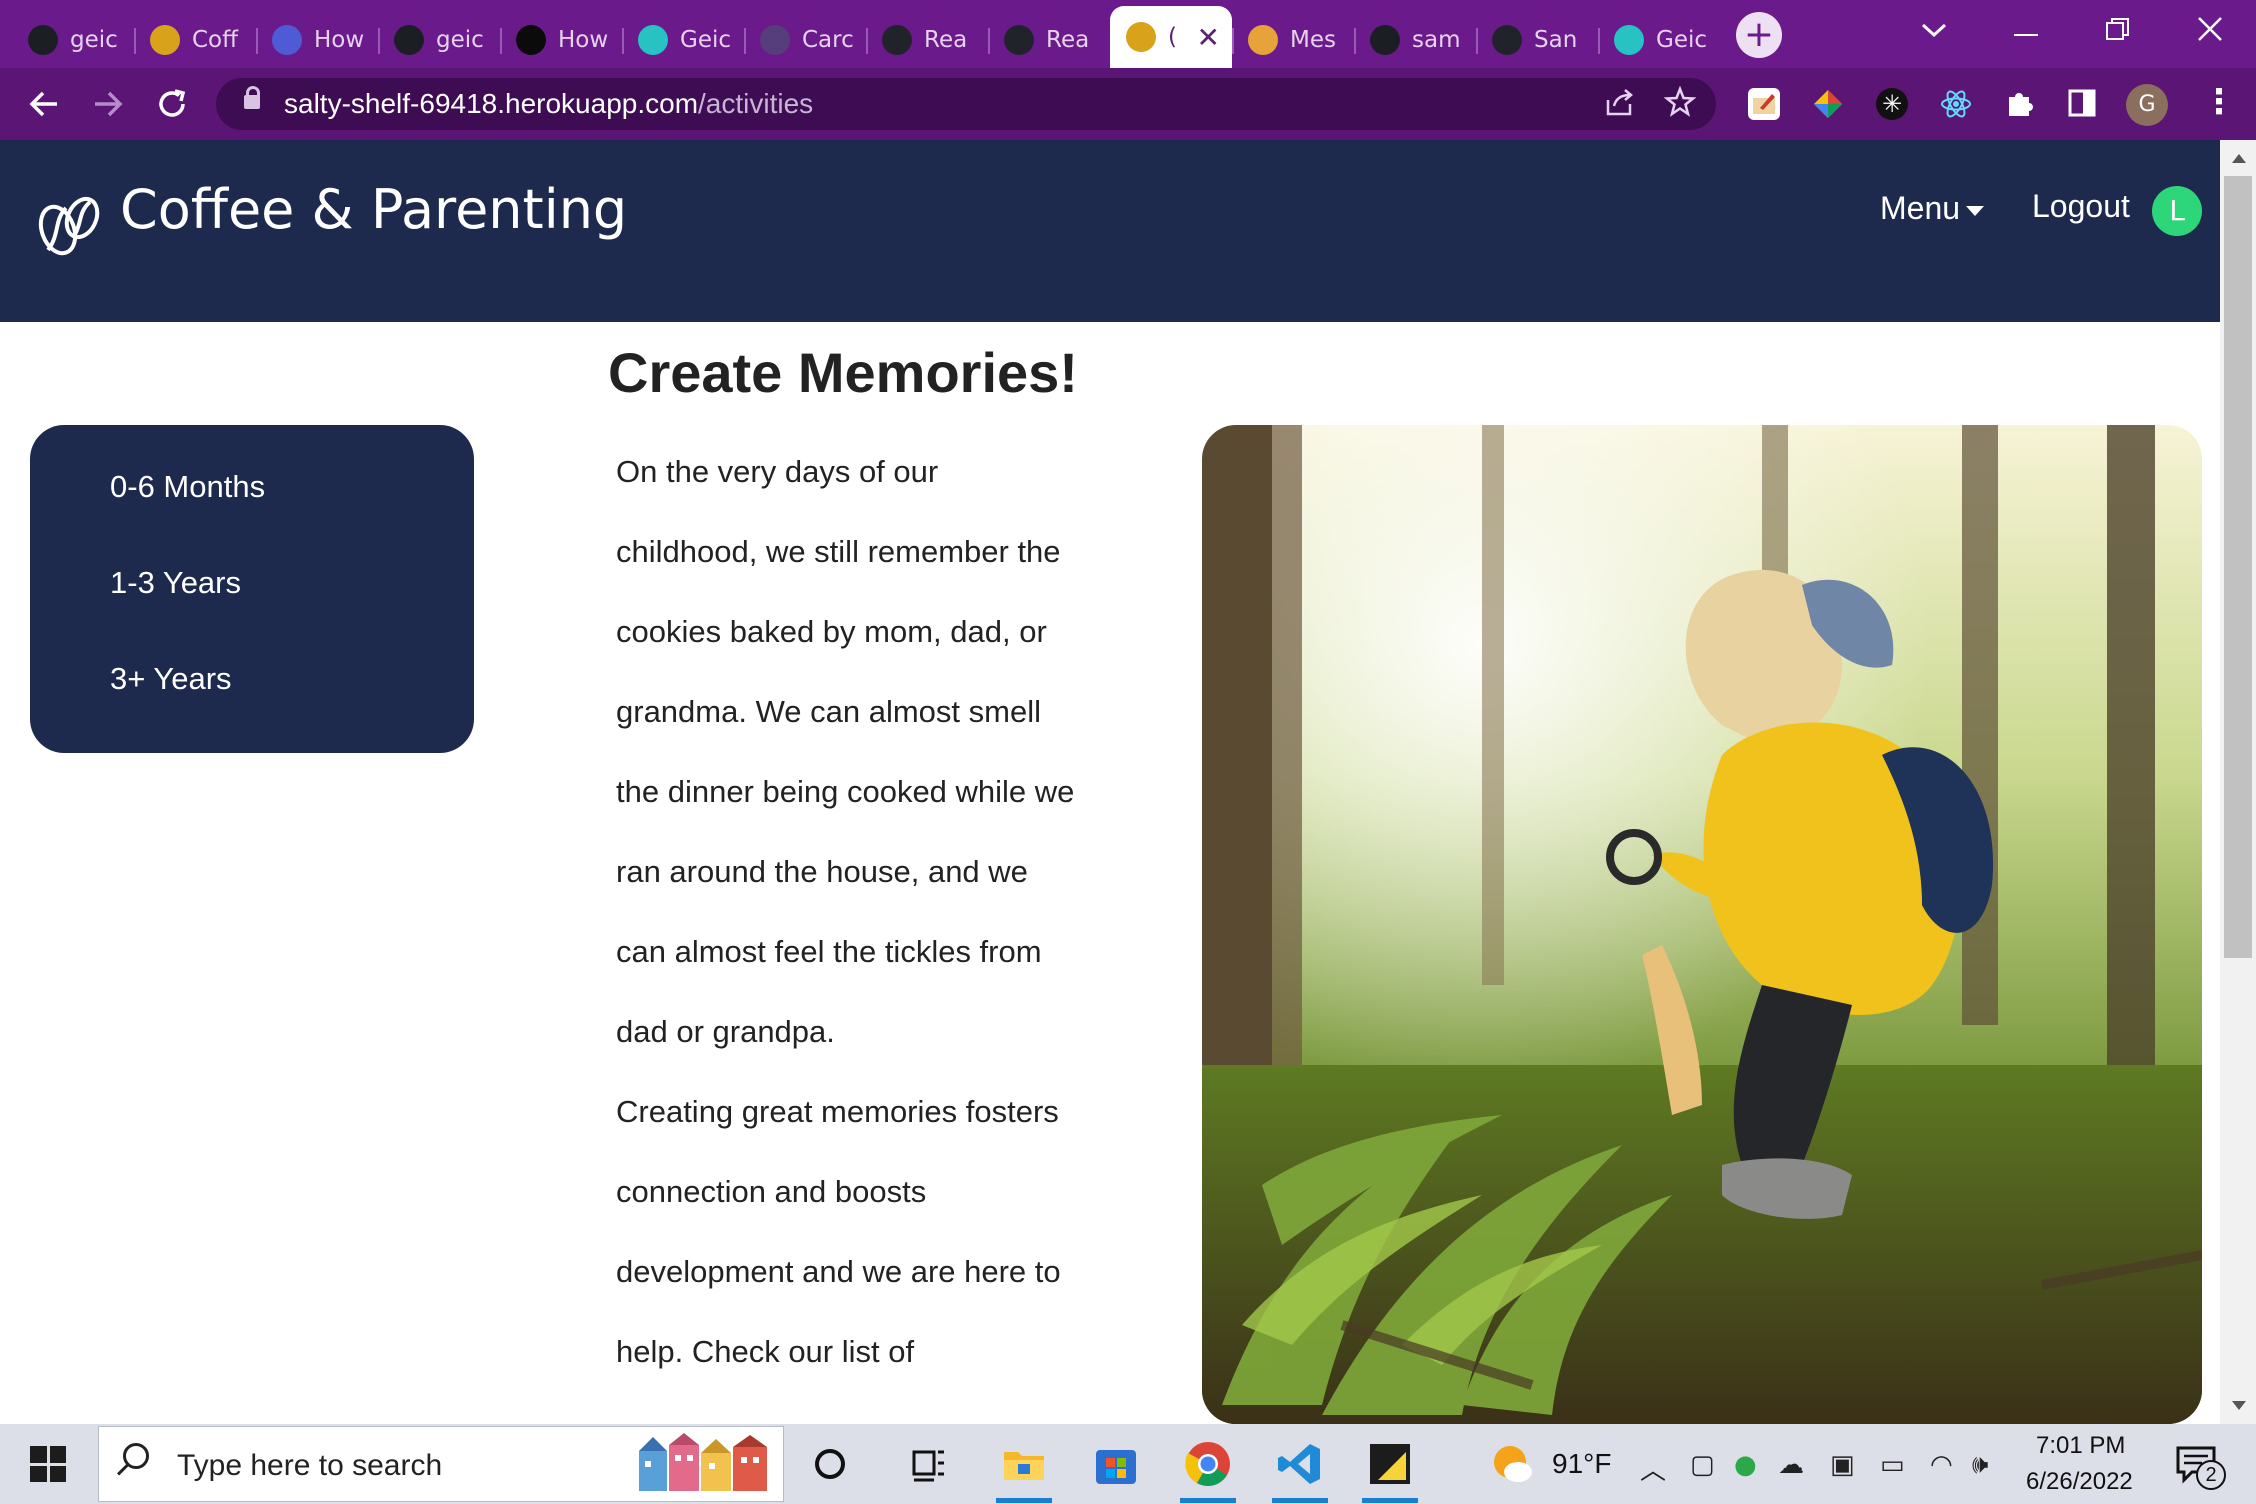 This screenshot has height=1504, width=2256. Describe the element at coordinates (1680, 101) in the screenshot. I see `star-icon` at that location.